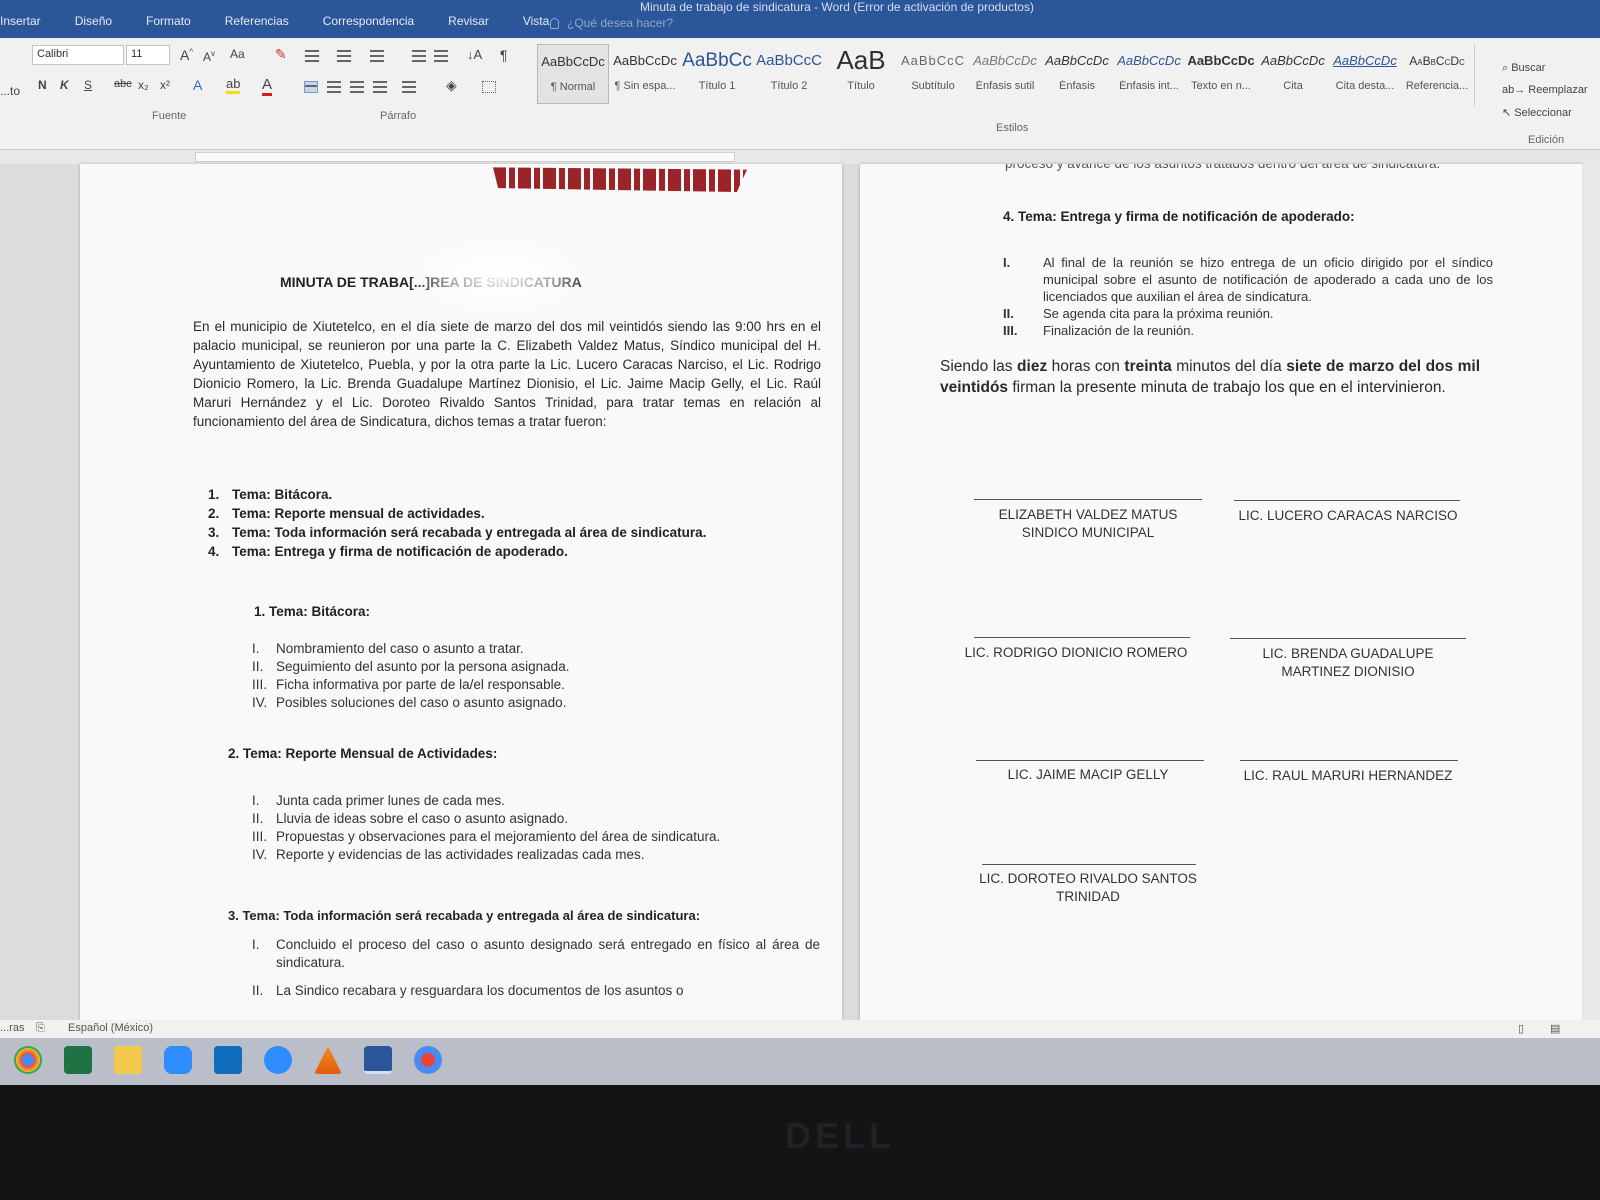  What do you see at coordinates (717, 74) in the screenshot?
I see `style-titulo-1: AaBbCc Título 1` at bounding box center [717, 74].